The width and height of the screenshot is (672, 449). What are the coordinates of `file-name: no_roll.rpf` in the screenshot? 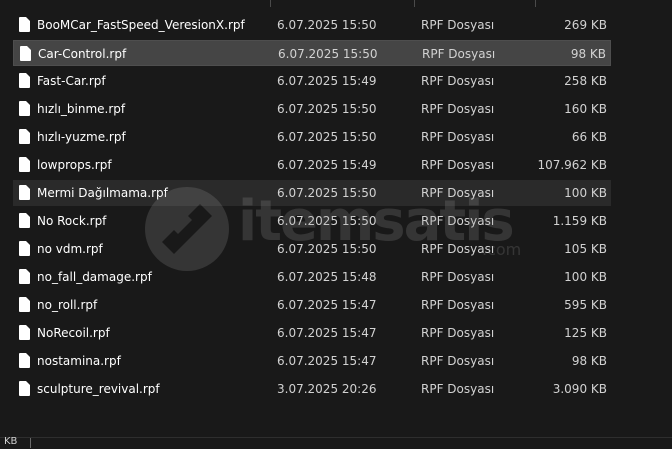 It's located at (67, 305).